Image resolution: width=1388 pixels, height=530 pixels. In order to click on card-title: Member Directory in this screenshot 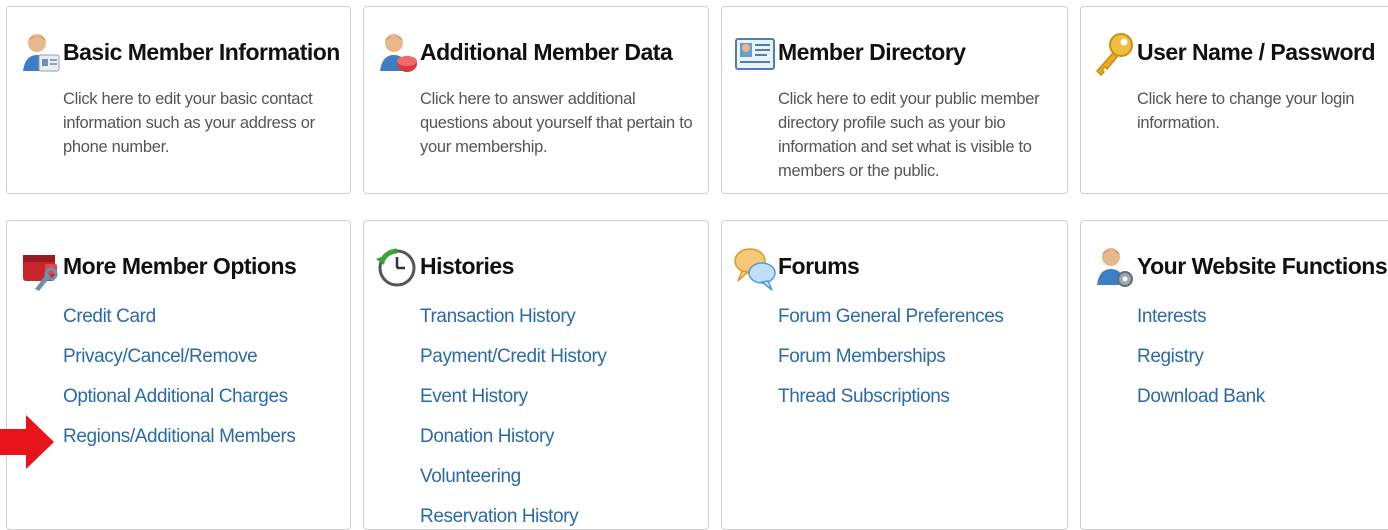, I will do `click(872, 52)`.